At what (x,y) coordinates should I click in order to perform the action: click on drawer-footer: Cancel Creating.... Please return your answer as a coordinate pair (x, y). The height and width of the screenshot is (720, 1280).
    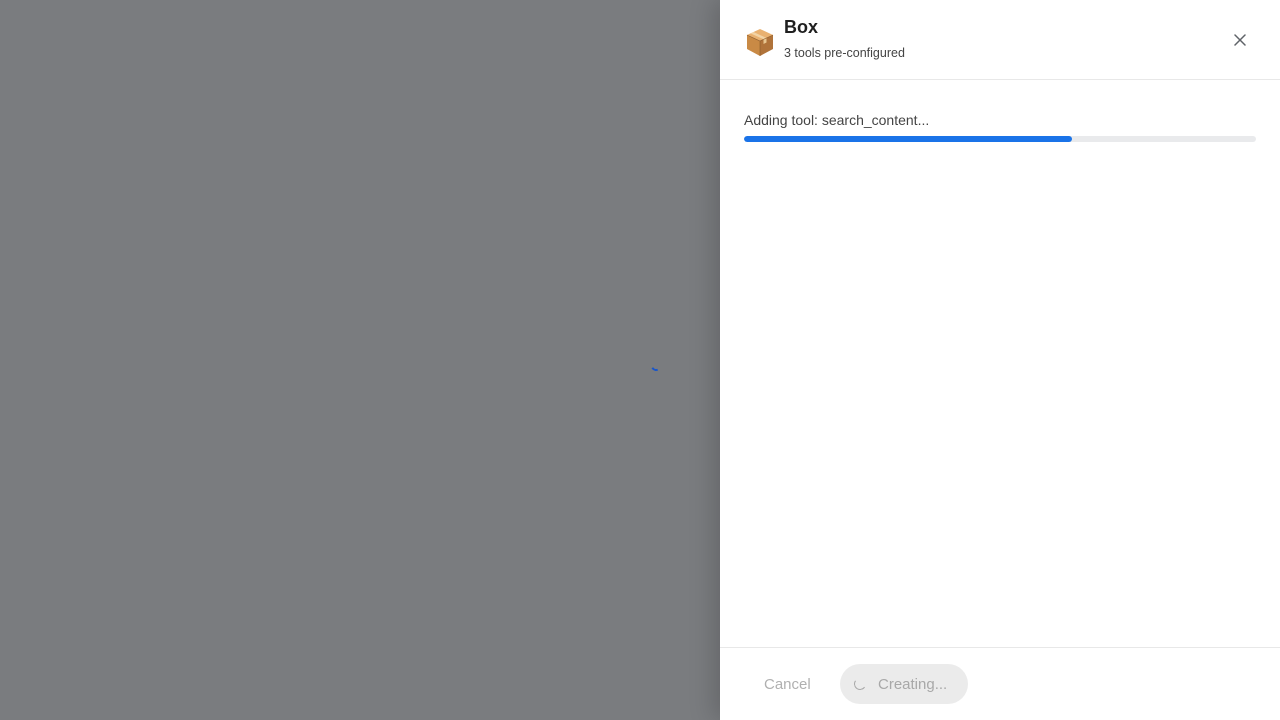
    Looking at the image, I should click on (1000, 683).